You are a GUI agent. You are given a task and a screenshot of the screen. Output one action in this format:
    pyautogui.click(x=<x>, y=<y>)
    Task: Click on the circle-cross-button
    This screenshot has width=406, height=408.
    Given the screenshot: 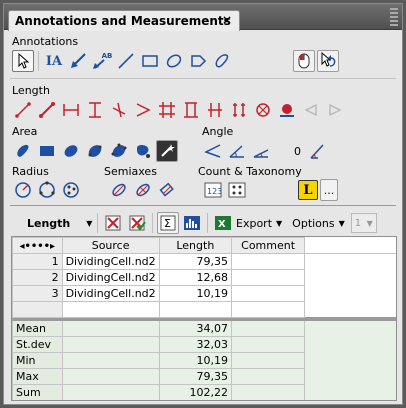 What is the action you would take?
    pyautogui.click(x=263, y=110)
    